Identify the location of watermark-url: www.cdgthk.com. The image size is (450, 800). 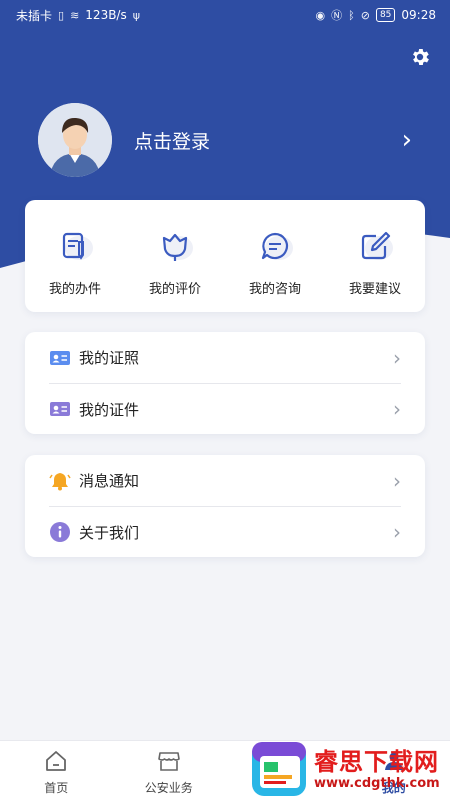
(377, 783).